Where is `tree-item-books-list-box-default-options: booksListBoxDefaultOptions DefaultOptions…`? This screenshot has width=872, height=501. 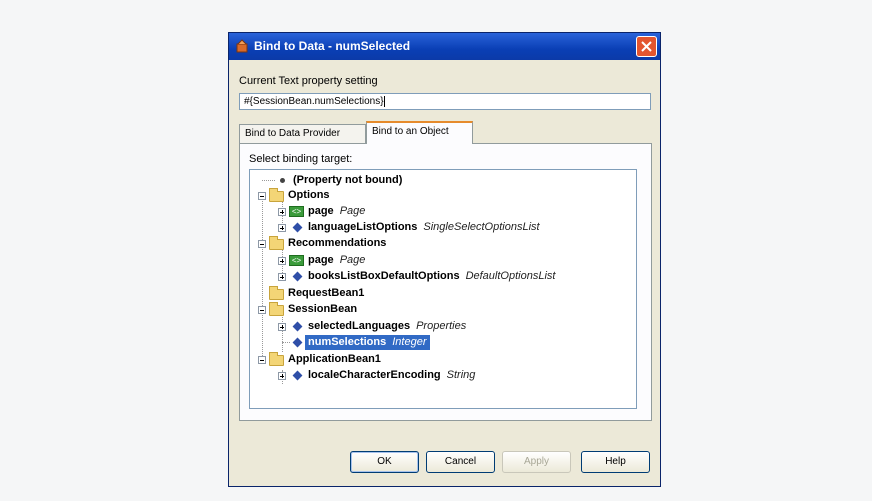 tree-item-books-list-box-default-options: booksListBoxDefaultOptions DefaultOptions… is located at coordinates (431, 276).